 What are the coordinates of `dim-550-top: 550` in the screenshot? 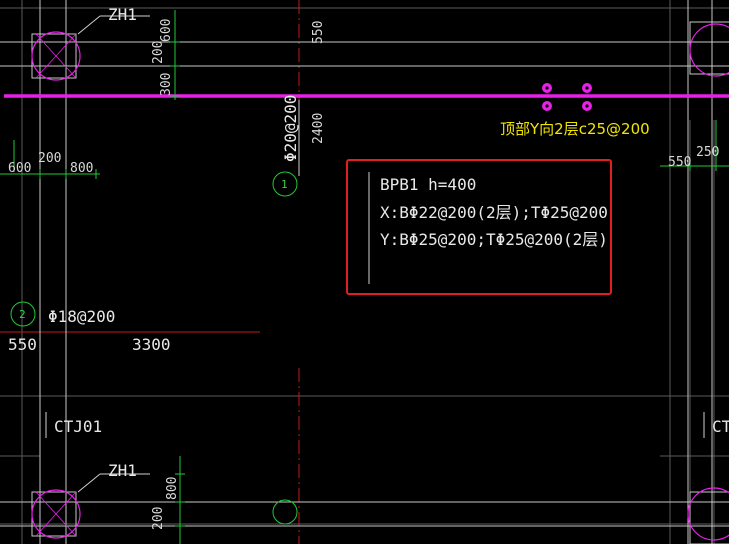 It's located at (318, 32).